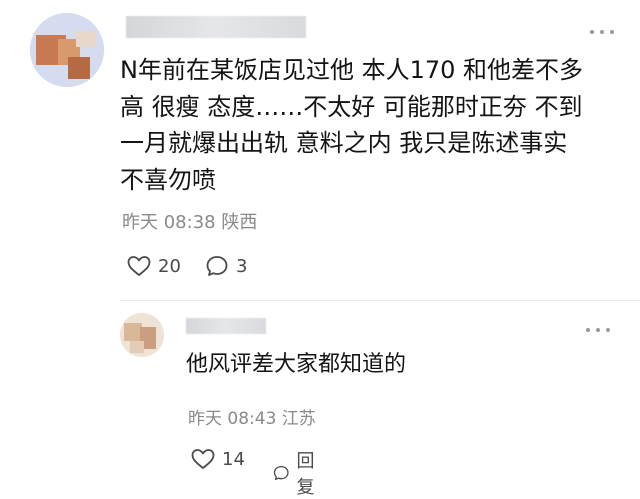  I want to click on divider, so click(380, 300).